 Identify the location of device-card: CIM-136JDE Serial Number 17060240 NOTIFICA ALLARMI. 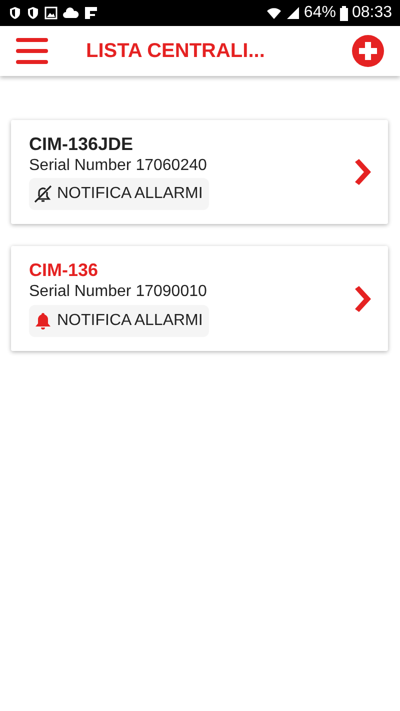
(199, 172).